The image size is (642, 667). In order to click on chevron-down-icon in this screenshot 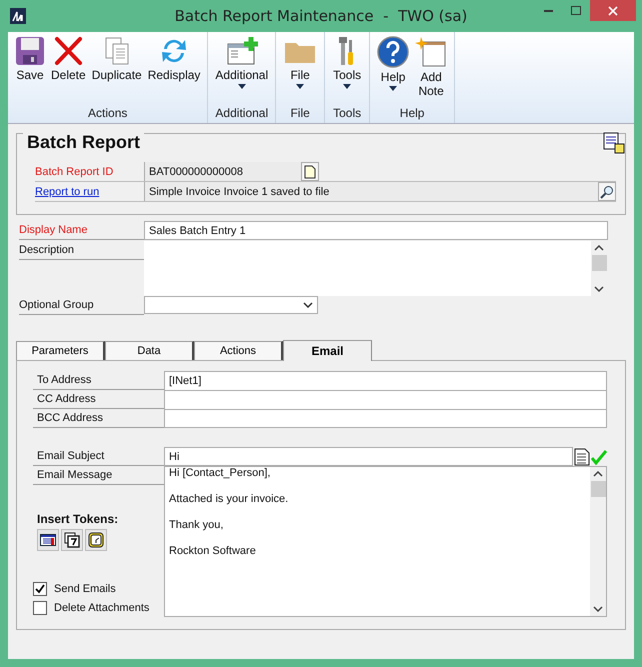, I will do `click(308, 305)`.